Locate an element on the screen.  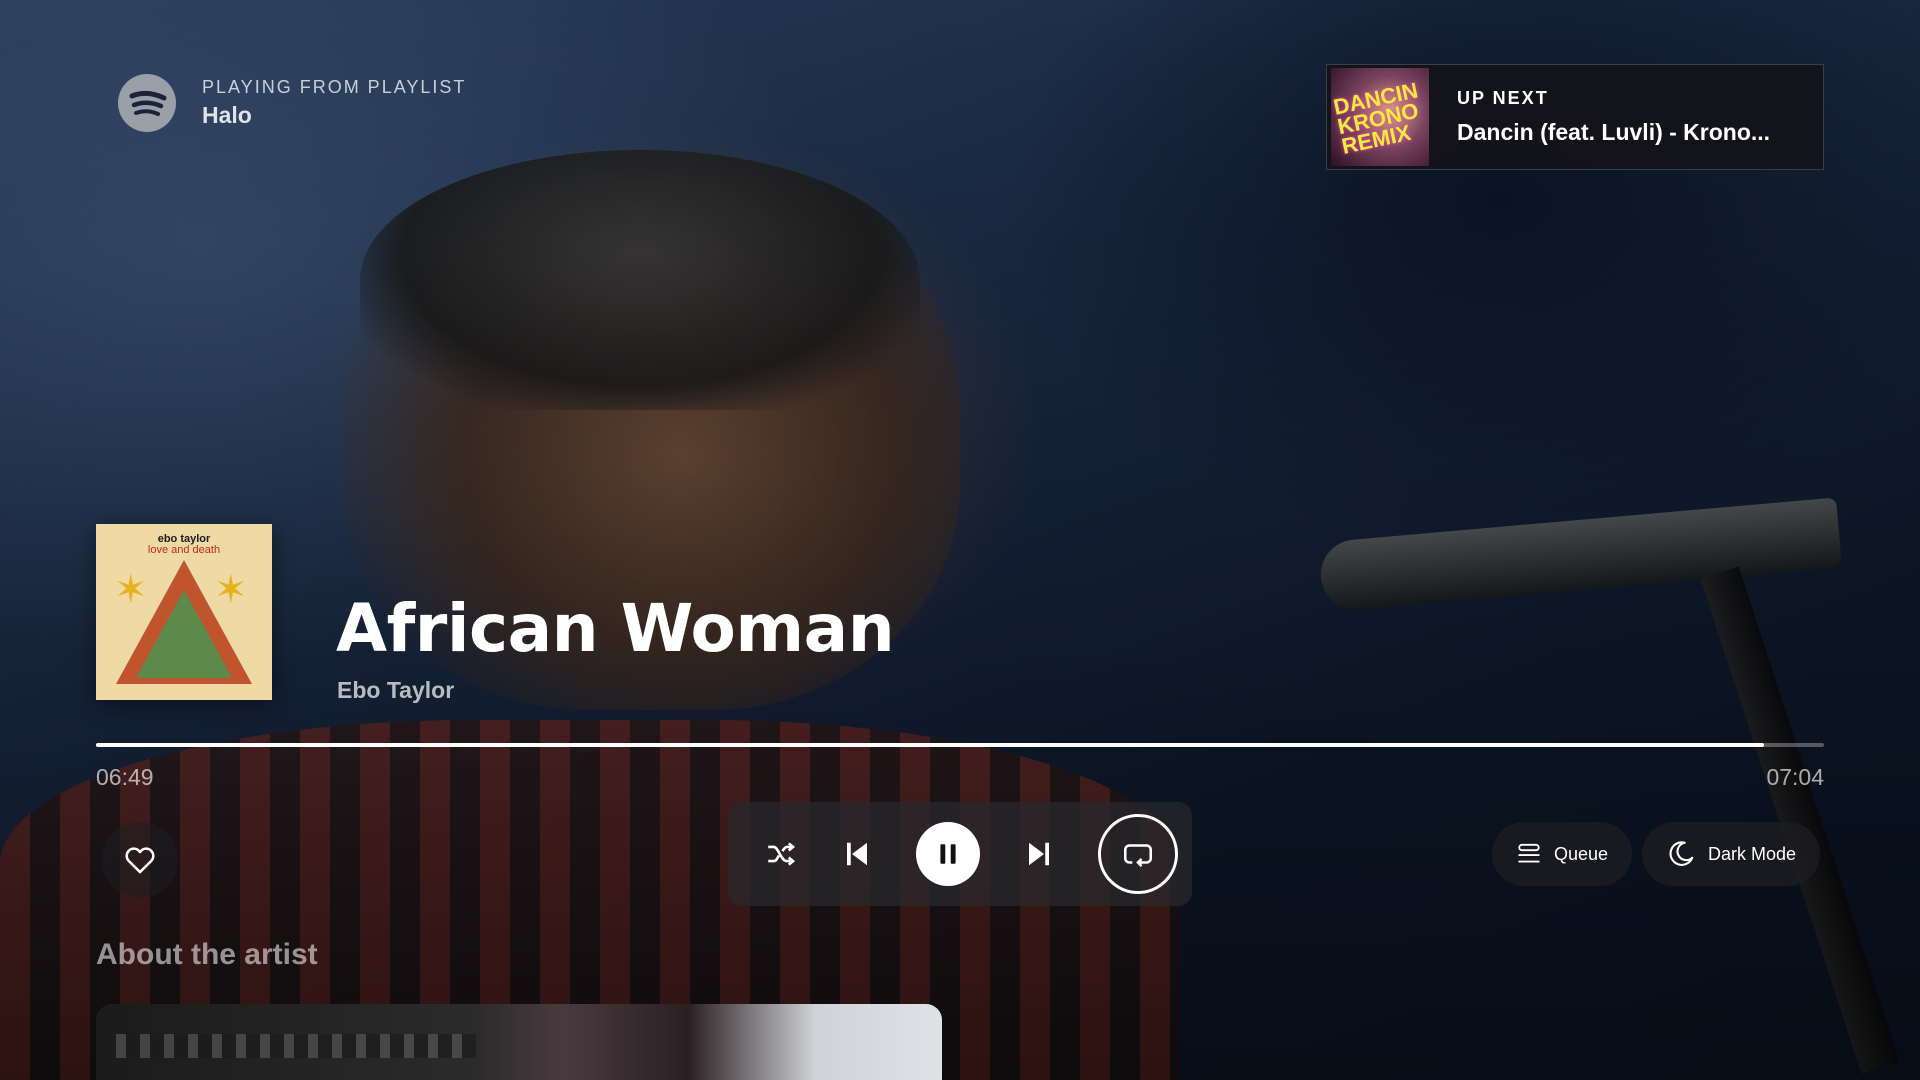
repeat-icon is located at coordinates (1138, 855).